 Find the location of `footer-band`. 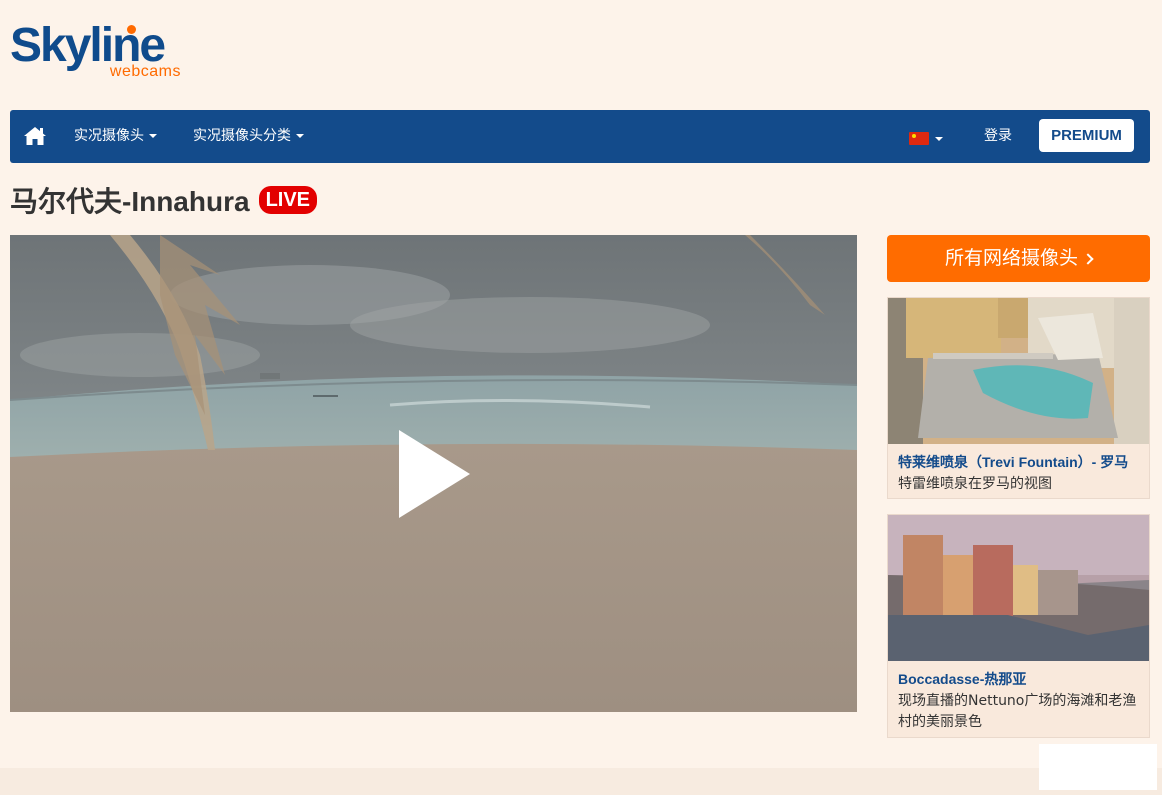

footer-band is located at coordinates (581, 781).